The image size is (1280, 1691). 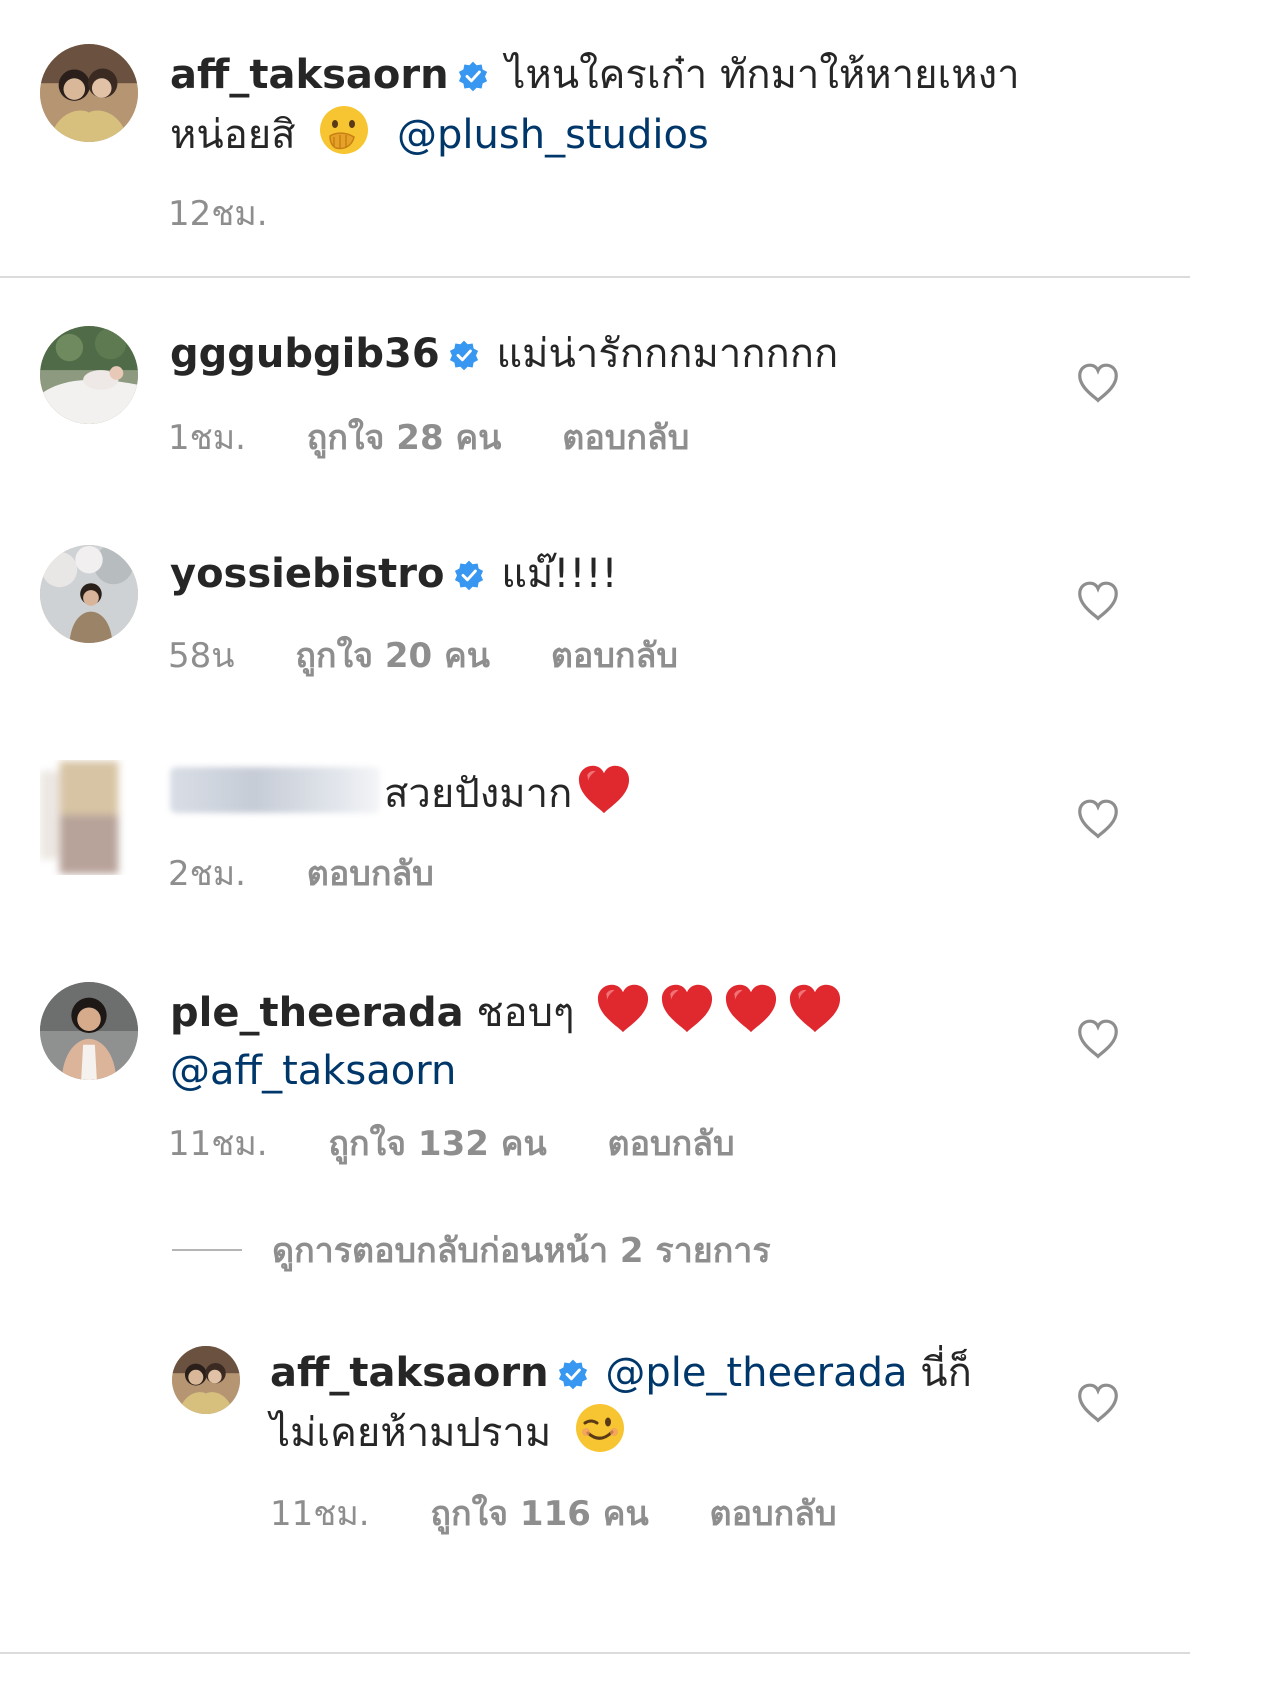 I want to click on comment-like-count: ถูกใจ 20 คน, so click(x=392, y=656).